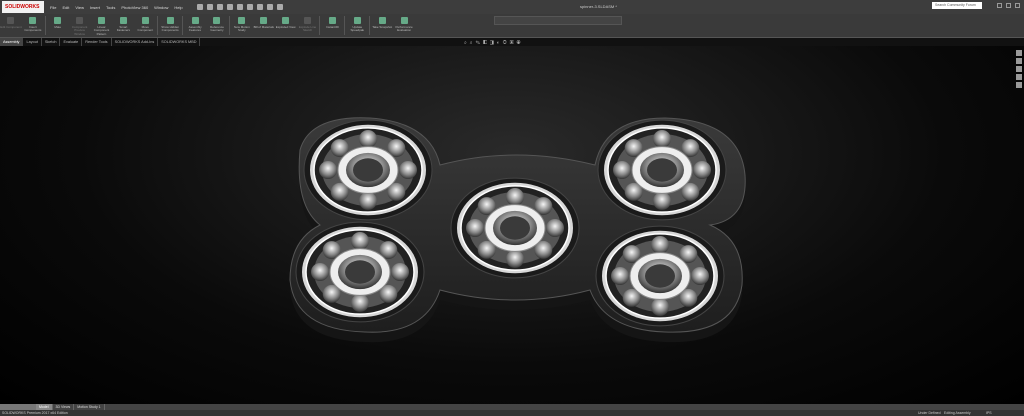  I want to click on component-preview-window-button: Component Preview Window, so click(80, 26).